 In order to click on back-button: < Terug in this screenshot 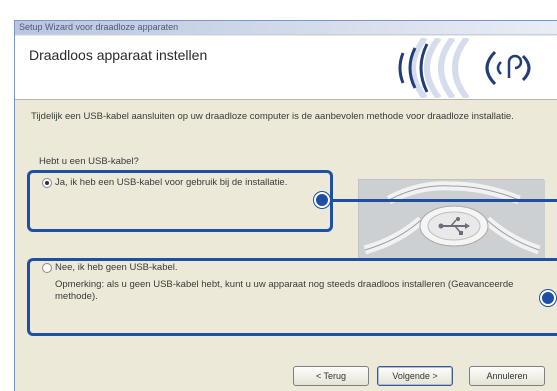, I will do `click(331, 376)`.